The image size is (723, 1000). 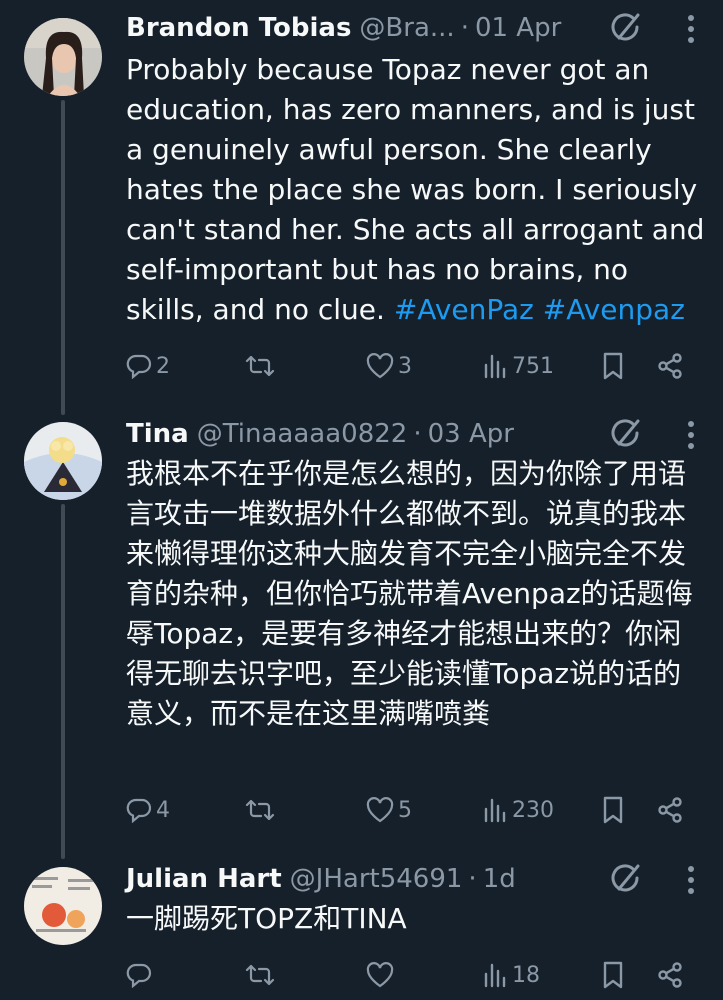 I want to click on views-button: 751, so click(x=518, y=366).